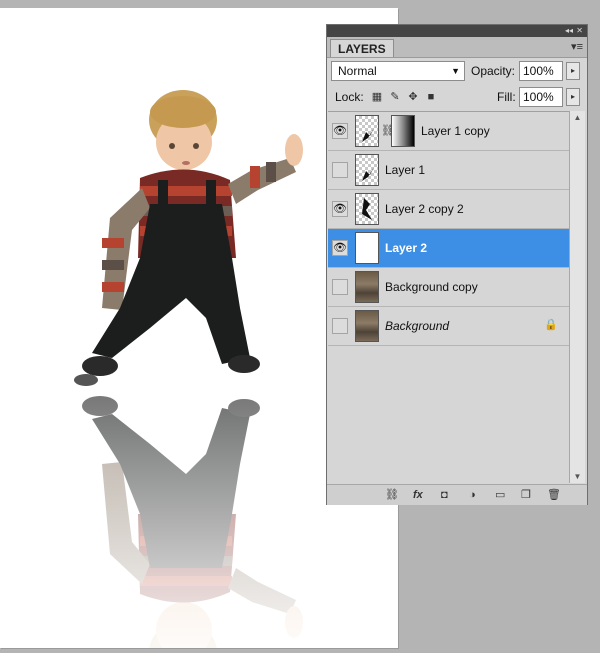 The width and height of the screenshot is (600, 653). Describe the element at coordinates (392, 495) in the screenshot. I see `link-layers-icon: ⛓` at that location.